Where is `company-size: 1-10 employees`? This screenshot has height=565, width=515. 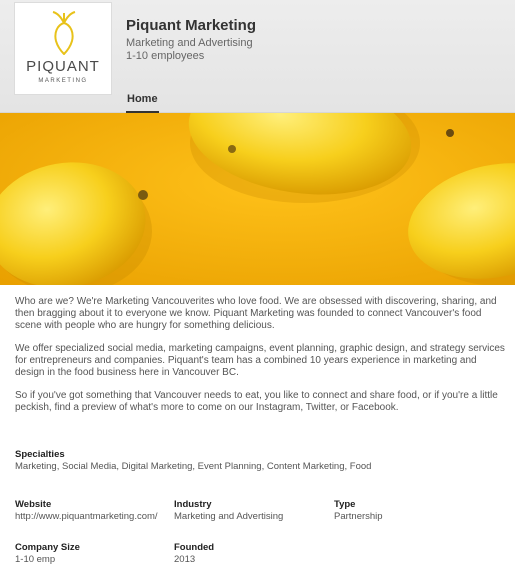
company-size: 1-10 employees is located at coordinates (165, 56).